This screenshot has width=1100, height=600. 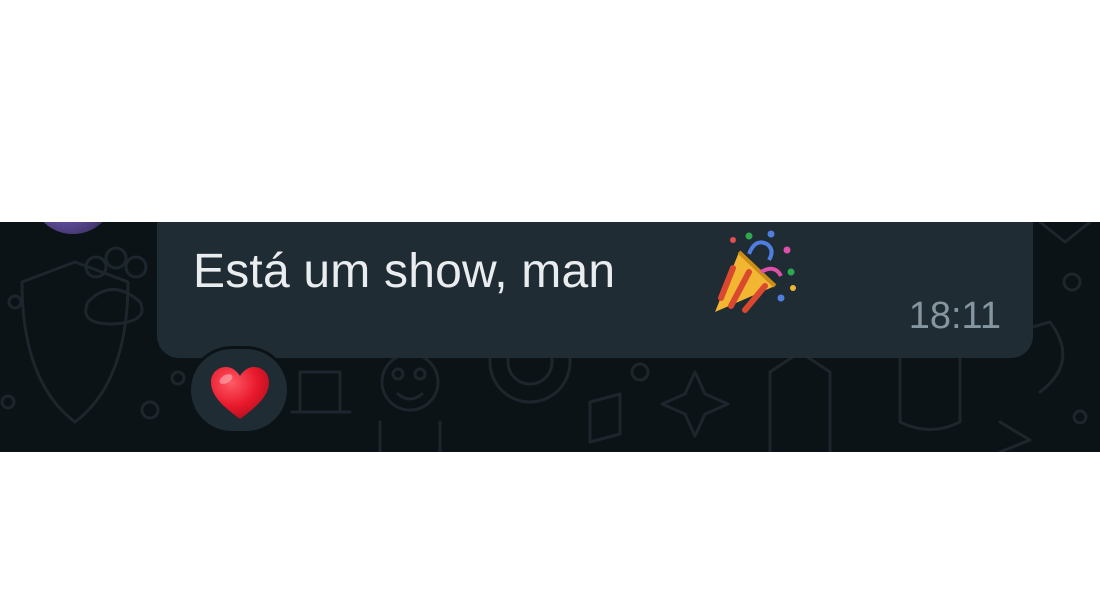 I want to click on reaction-chip, so click(x=239, y=390).